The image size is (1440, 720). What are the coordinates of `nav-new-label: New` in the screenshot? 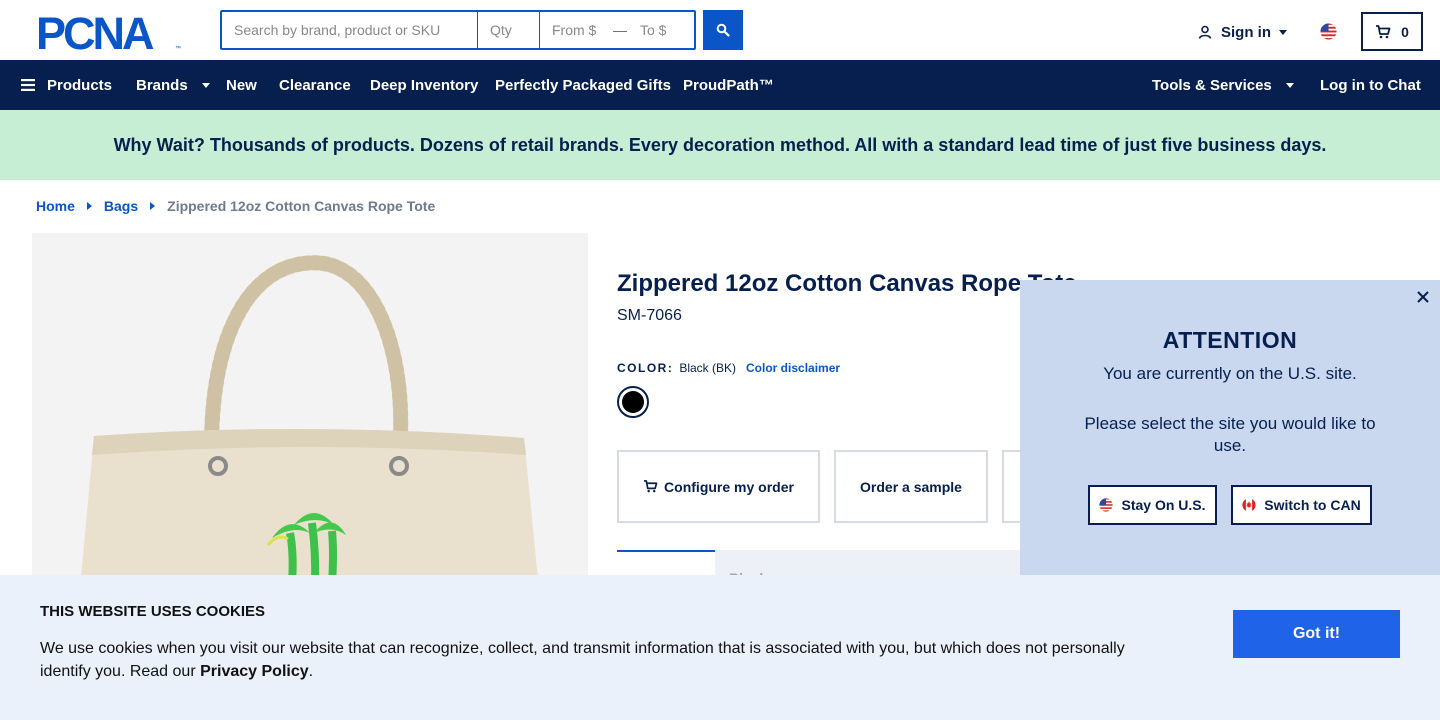 It's located at (241, 85).